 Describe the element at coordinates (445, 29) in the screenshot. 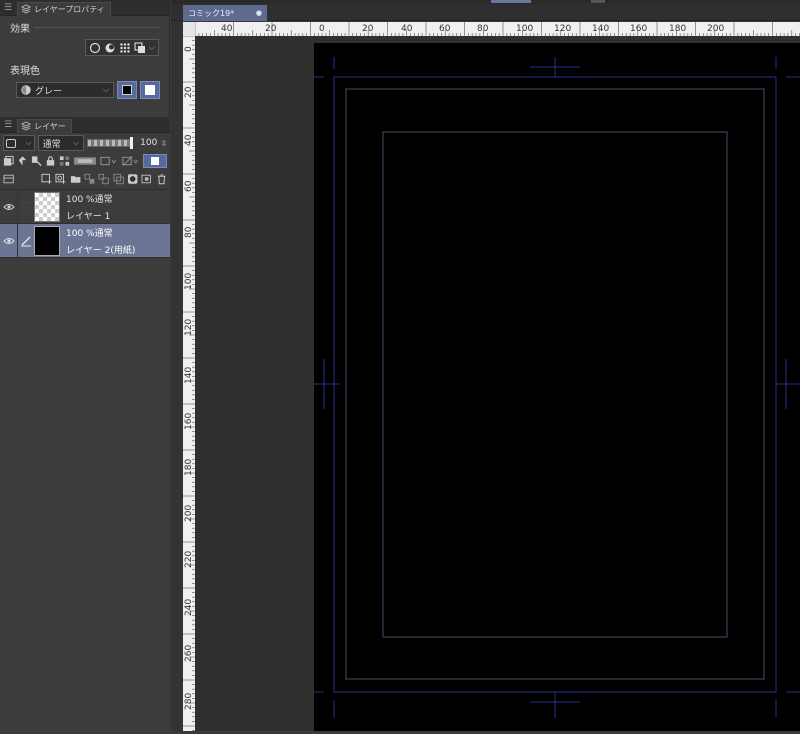

I see `ruler-label: 60` at that location.